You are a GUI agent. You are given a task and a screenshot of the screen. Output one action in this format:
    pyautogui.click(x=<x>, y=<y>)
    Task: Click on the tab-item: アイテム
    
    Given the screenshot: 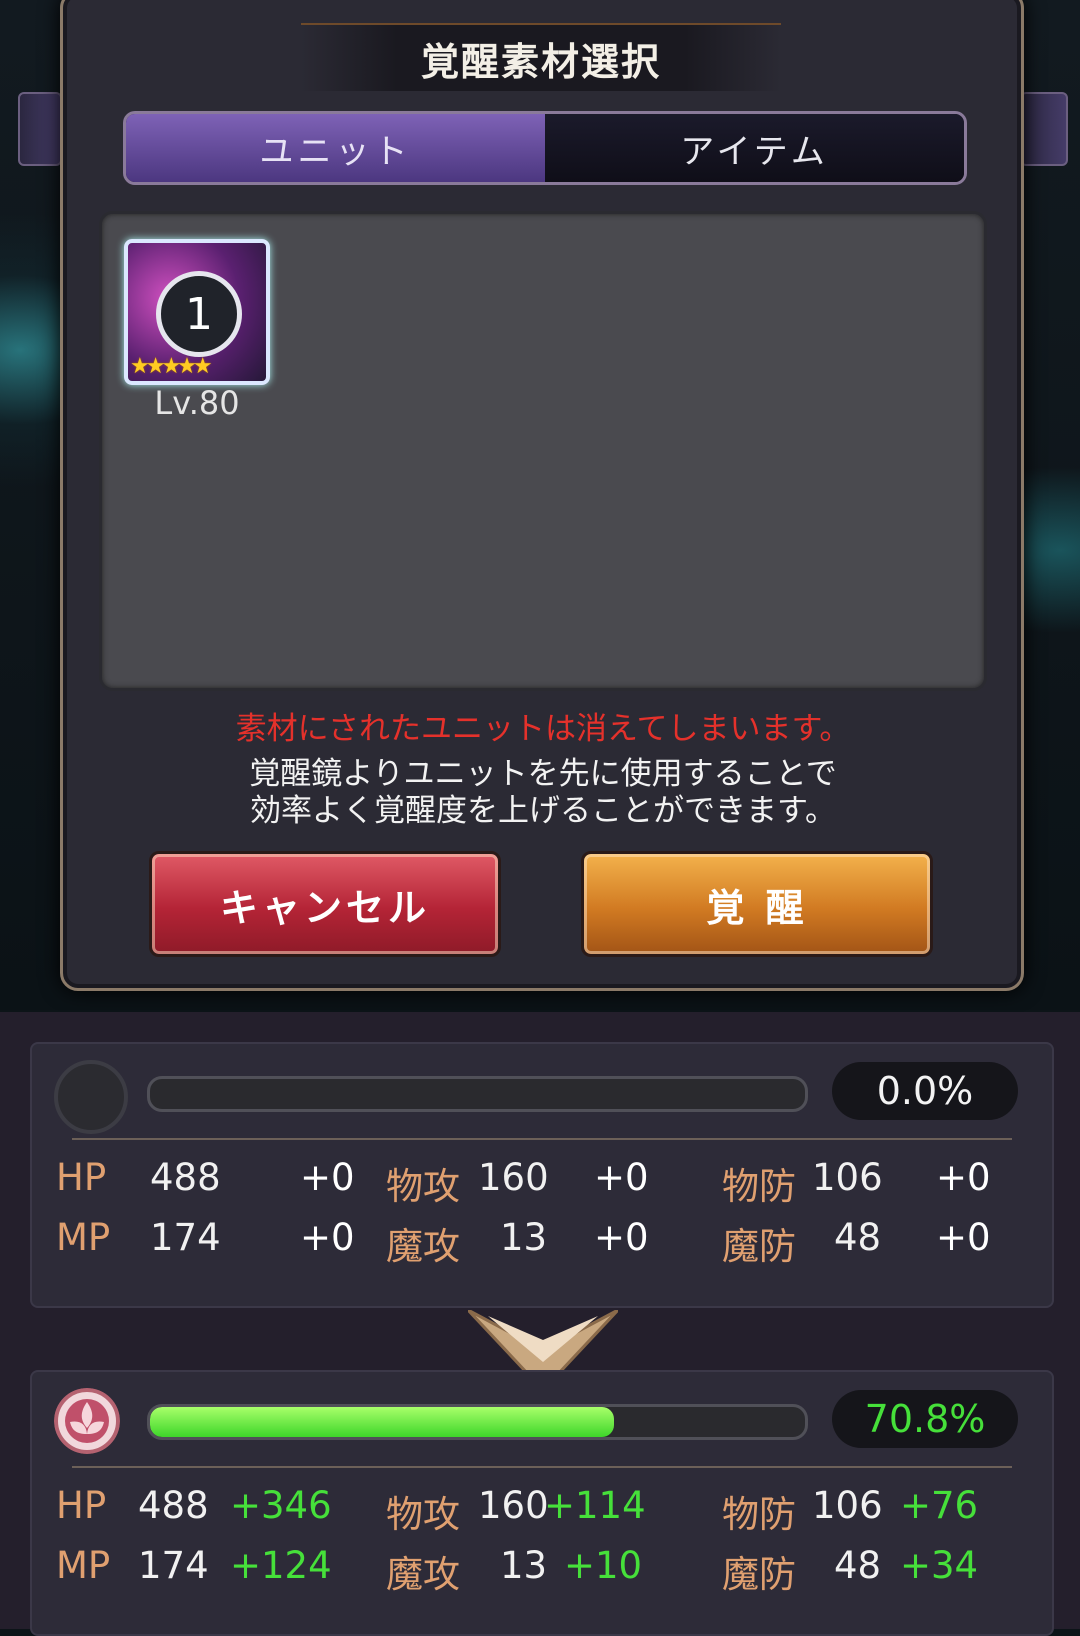 What is the action you would take?
    pyautogui.click(x=754, y=148)
    